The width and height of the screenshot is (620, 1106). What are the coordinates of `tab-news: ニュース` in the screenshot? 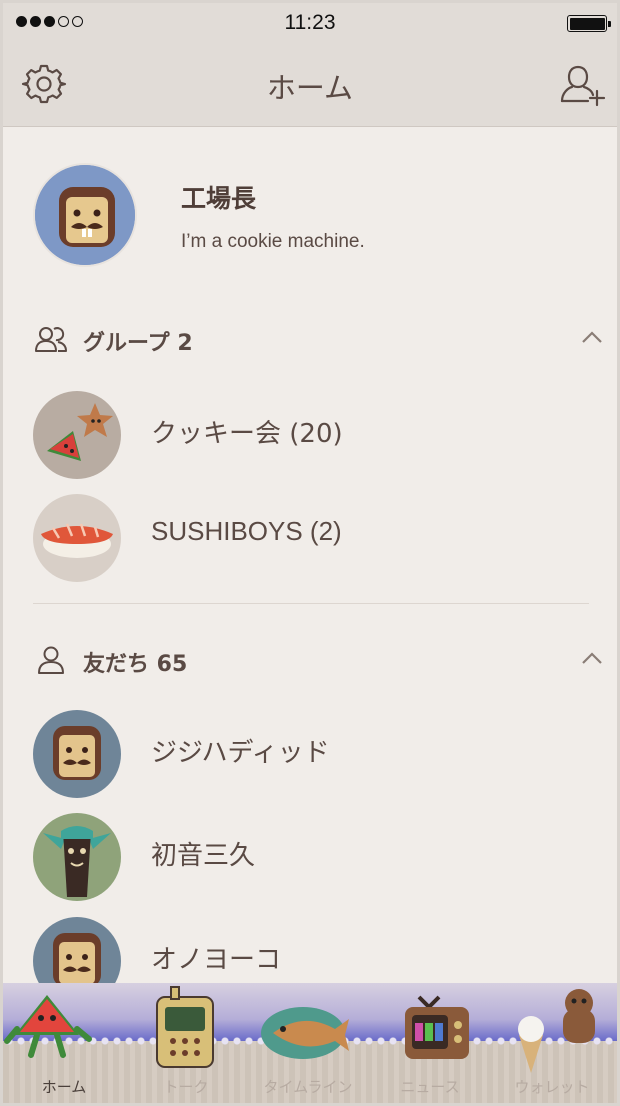 It's located at (430, 1043).